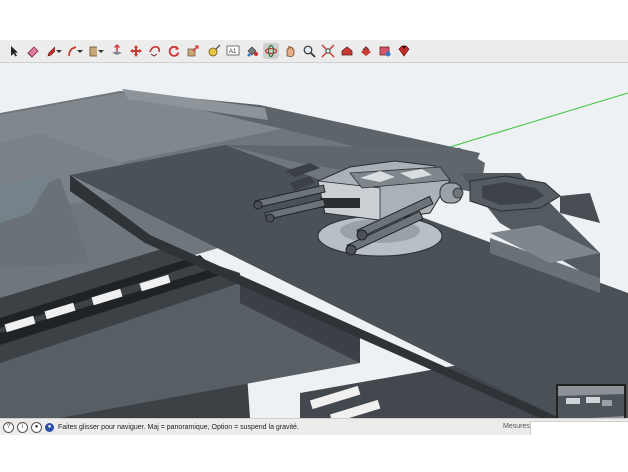 This screenshot has height=472, width=628. I want to click on follow-me-tool, so click(155, 51).